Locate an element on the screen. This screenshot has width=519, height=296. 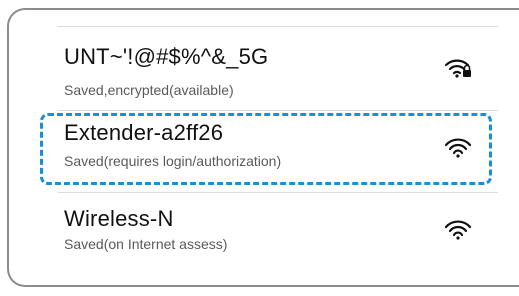
wifi-lock-icon is located at coordinates (457, 68).